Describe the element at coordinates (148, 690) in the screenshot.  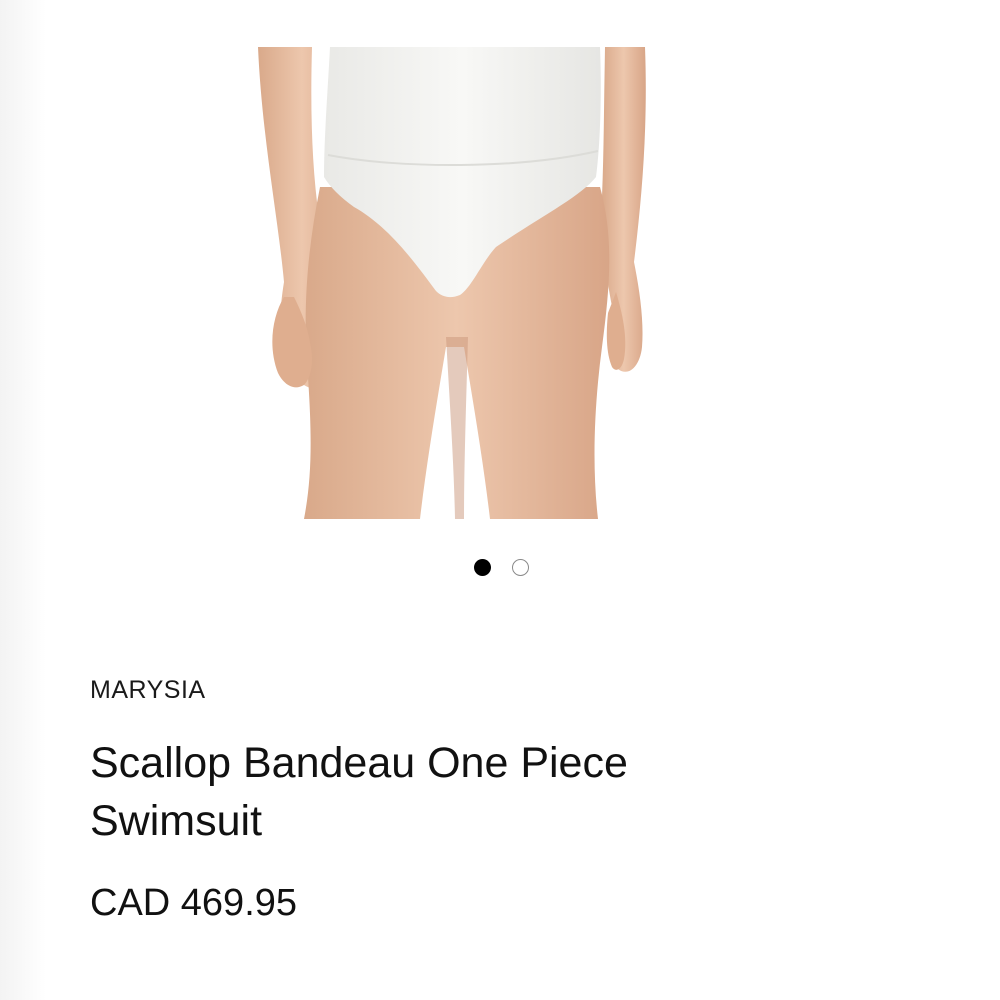
I see `brand-name: MARYSIA` at that location.